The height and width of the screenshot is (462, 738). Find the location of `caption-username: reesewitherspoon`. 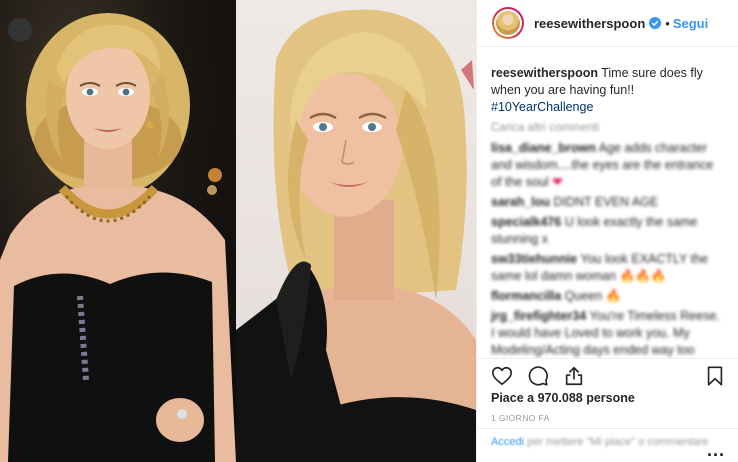

caption-username: reesewitherspoon is located at coordinates (544, 73).